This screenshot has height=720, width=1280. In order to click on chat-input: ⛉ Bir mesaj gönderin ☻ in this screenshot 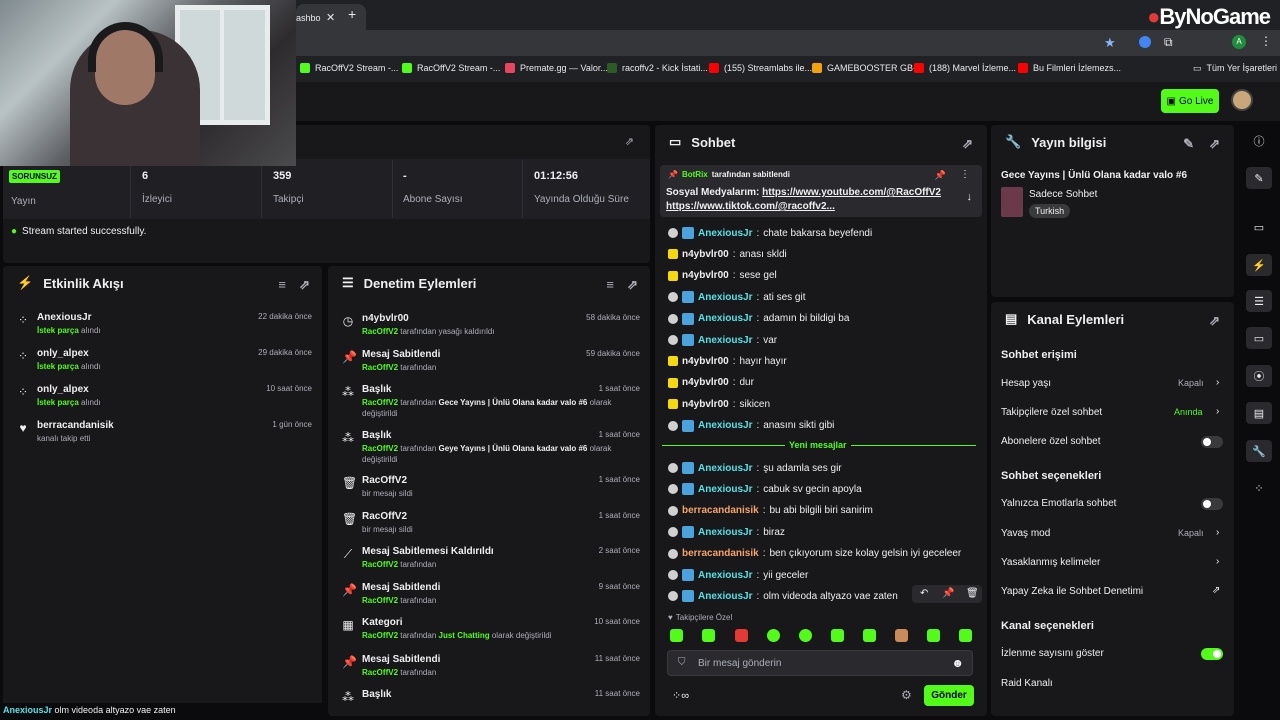, I will do `click(820, 663)`.